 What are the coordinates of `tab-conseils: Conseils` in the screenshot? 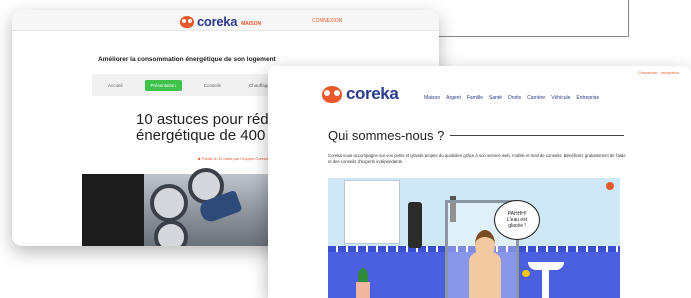 It's located at (212, 85).